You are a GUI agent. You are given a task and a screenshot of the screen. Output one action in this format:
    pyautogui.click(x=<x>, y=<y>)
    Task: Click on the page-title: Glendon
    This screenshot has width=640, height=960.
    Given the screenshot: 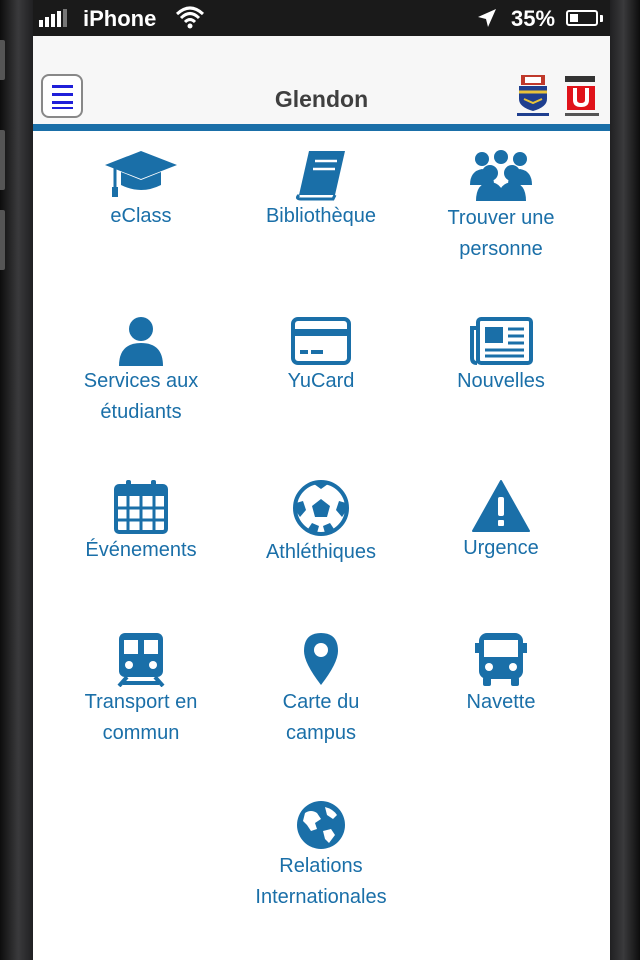 What is the action you would take?
    pyautogui.click(x=321, y=99)
    